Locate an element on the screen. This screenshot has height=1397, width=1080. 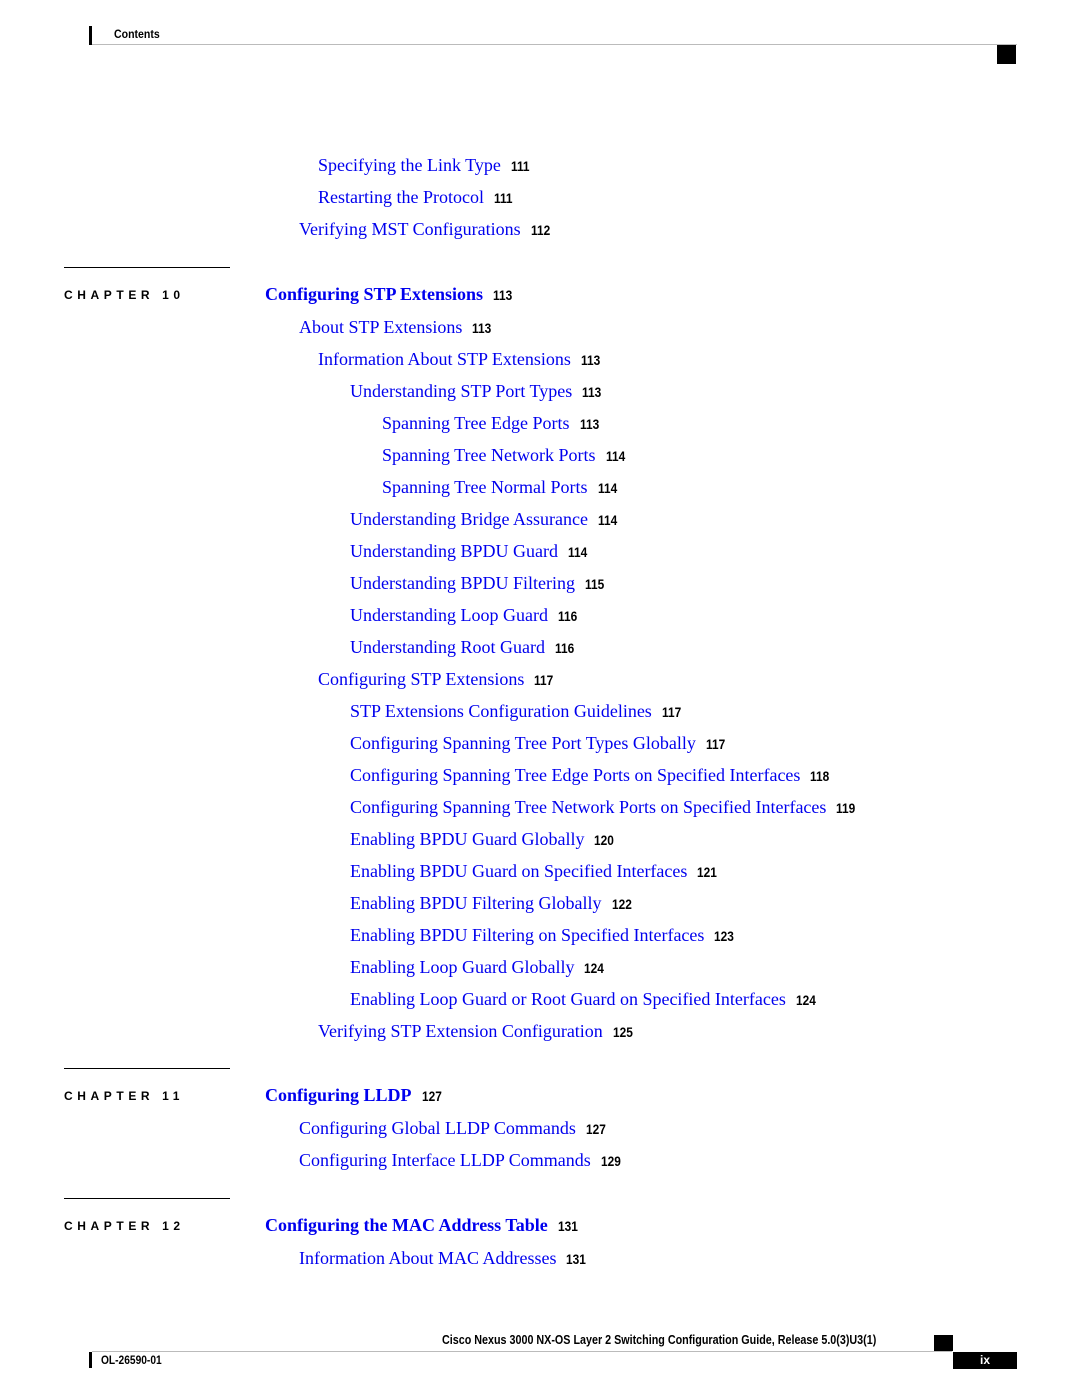
toc-entry: Information About MAC Addresses 131 is located at coordinates (444, 1258).